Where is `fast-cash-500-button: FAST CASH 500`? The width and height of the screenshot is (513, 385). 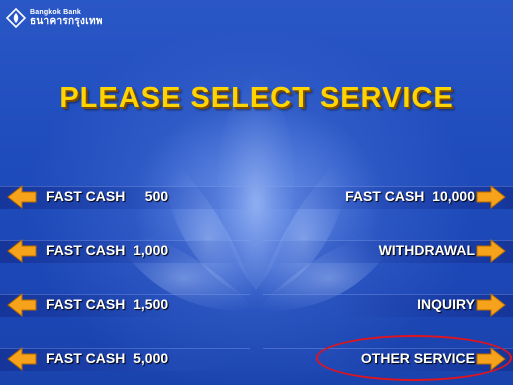
fast-cash-500-button: FAST CASH 500 is located at coordinates (125, 197).